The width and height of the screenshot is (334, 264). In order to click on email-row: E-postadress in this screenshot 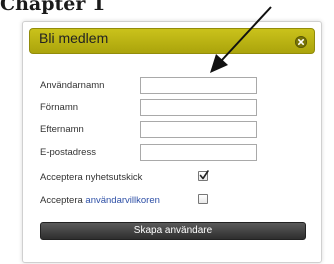, I will do `click(175, 154)`.